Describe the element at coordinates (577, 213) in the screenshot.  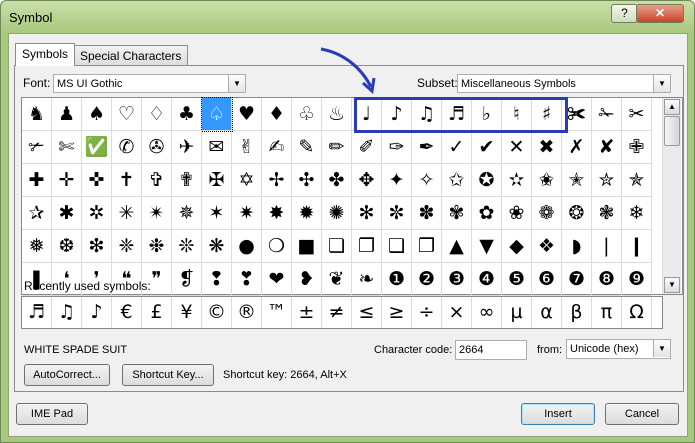
I see `symbol-cell: ❂` at that location.